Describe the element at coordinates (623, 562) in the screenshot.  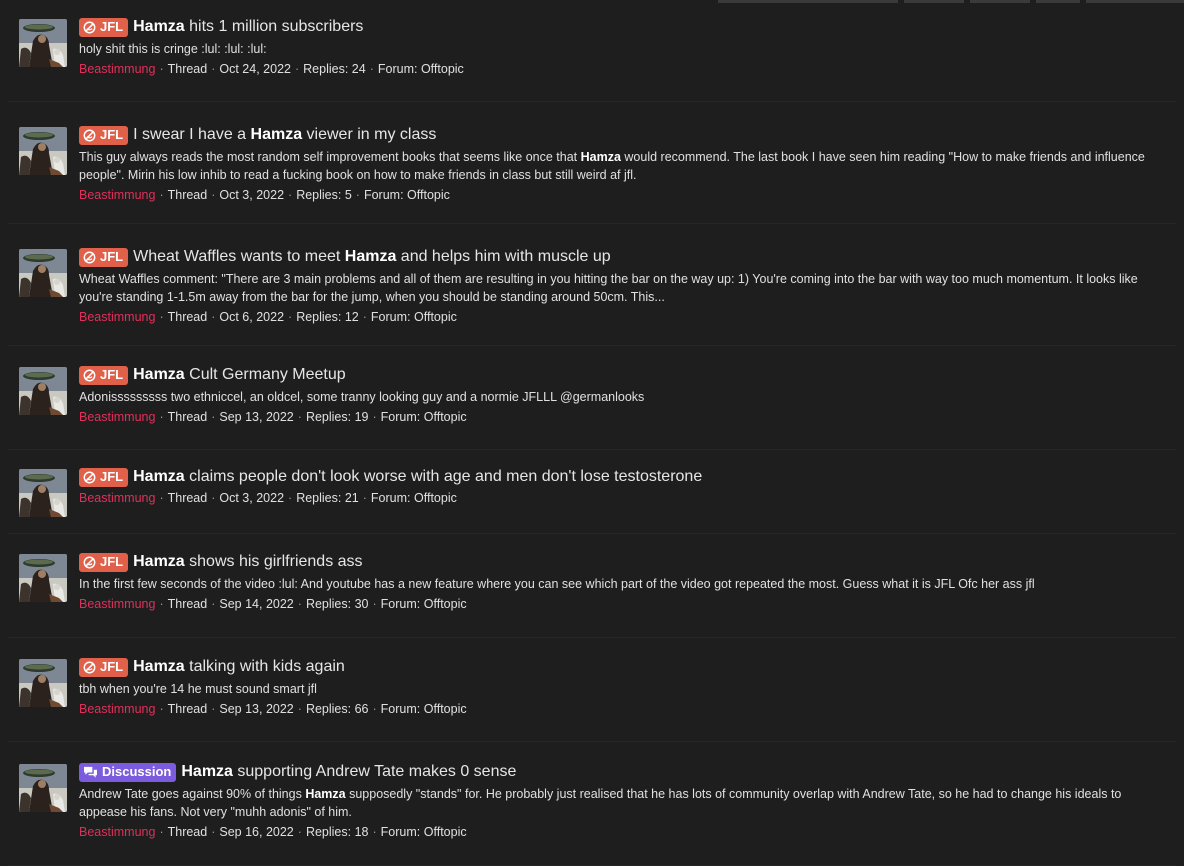
I see `result-title-link: JFL Hamza shows his girlfriends ass` at that location.